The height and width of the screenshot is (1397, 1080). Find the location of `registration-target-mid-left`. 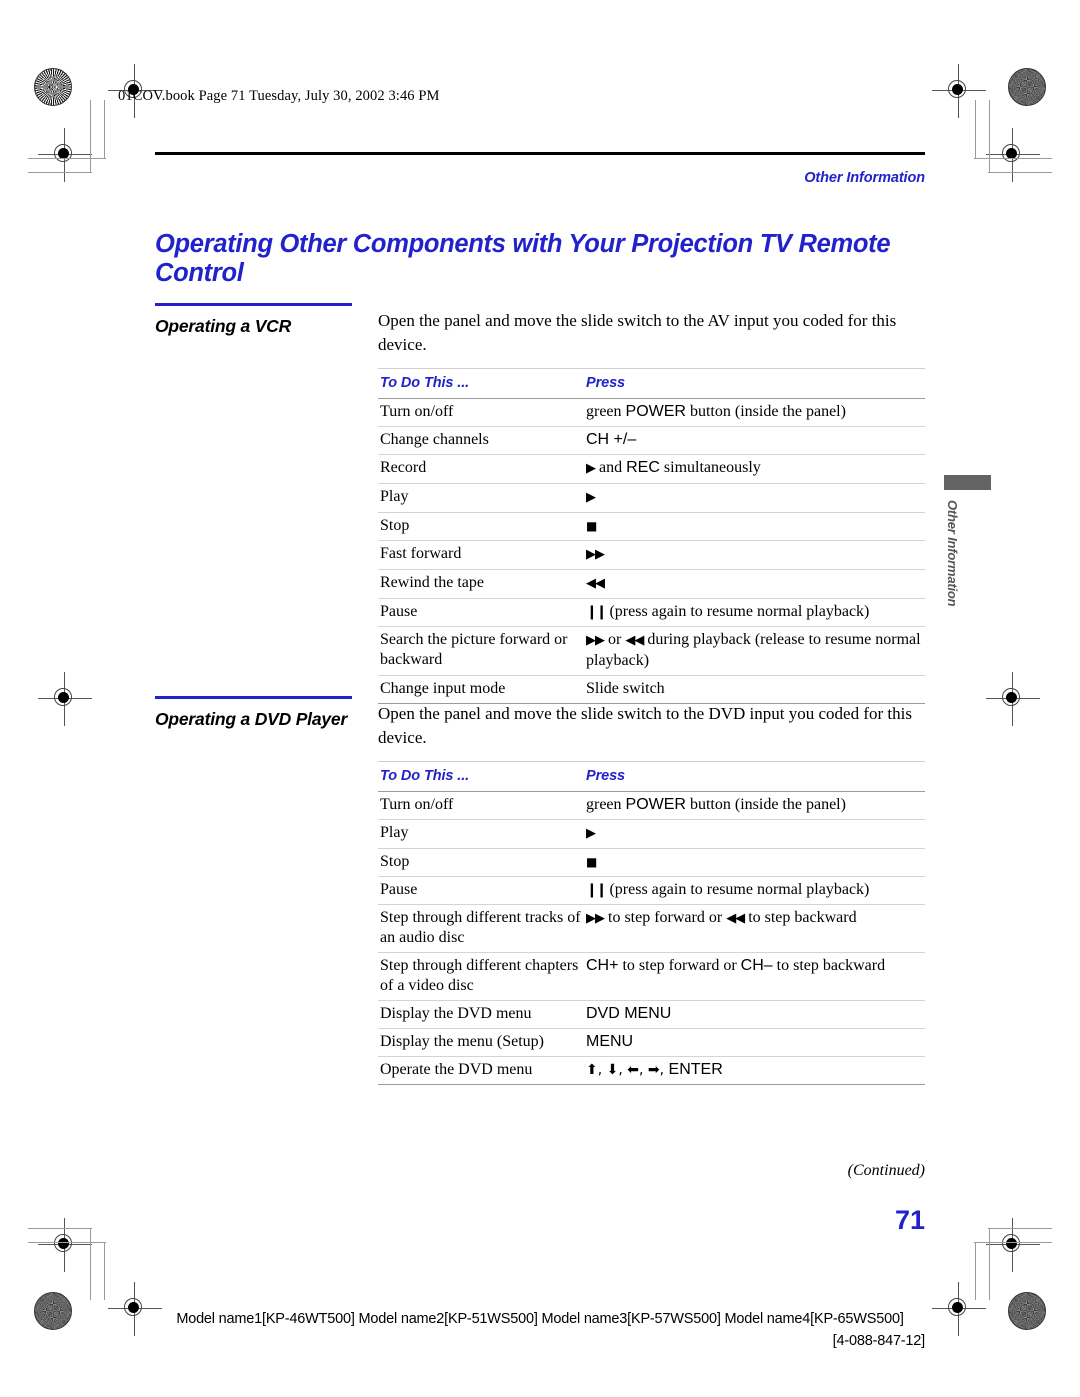

registration-target-mid-left is located at coordinates (65, 699).